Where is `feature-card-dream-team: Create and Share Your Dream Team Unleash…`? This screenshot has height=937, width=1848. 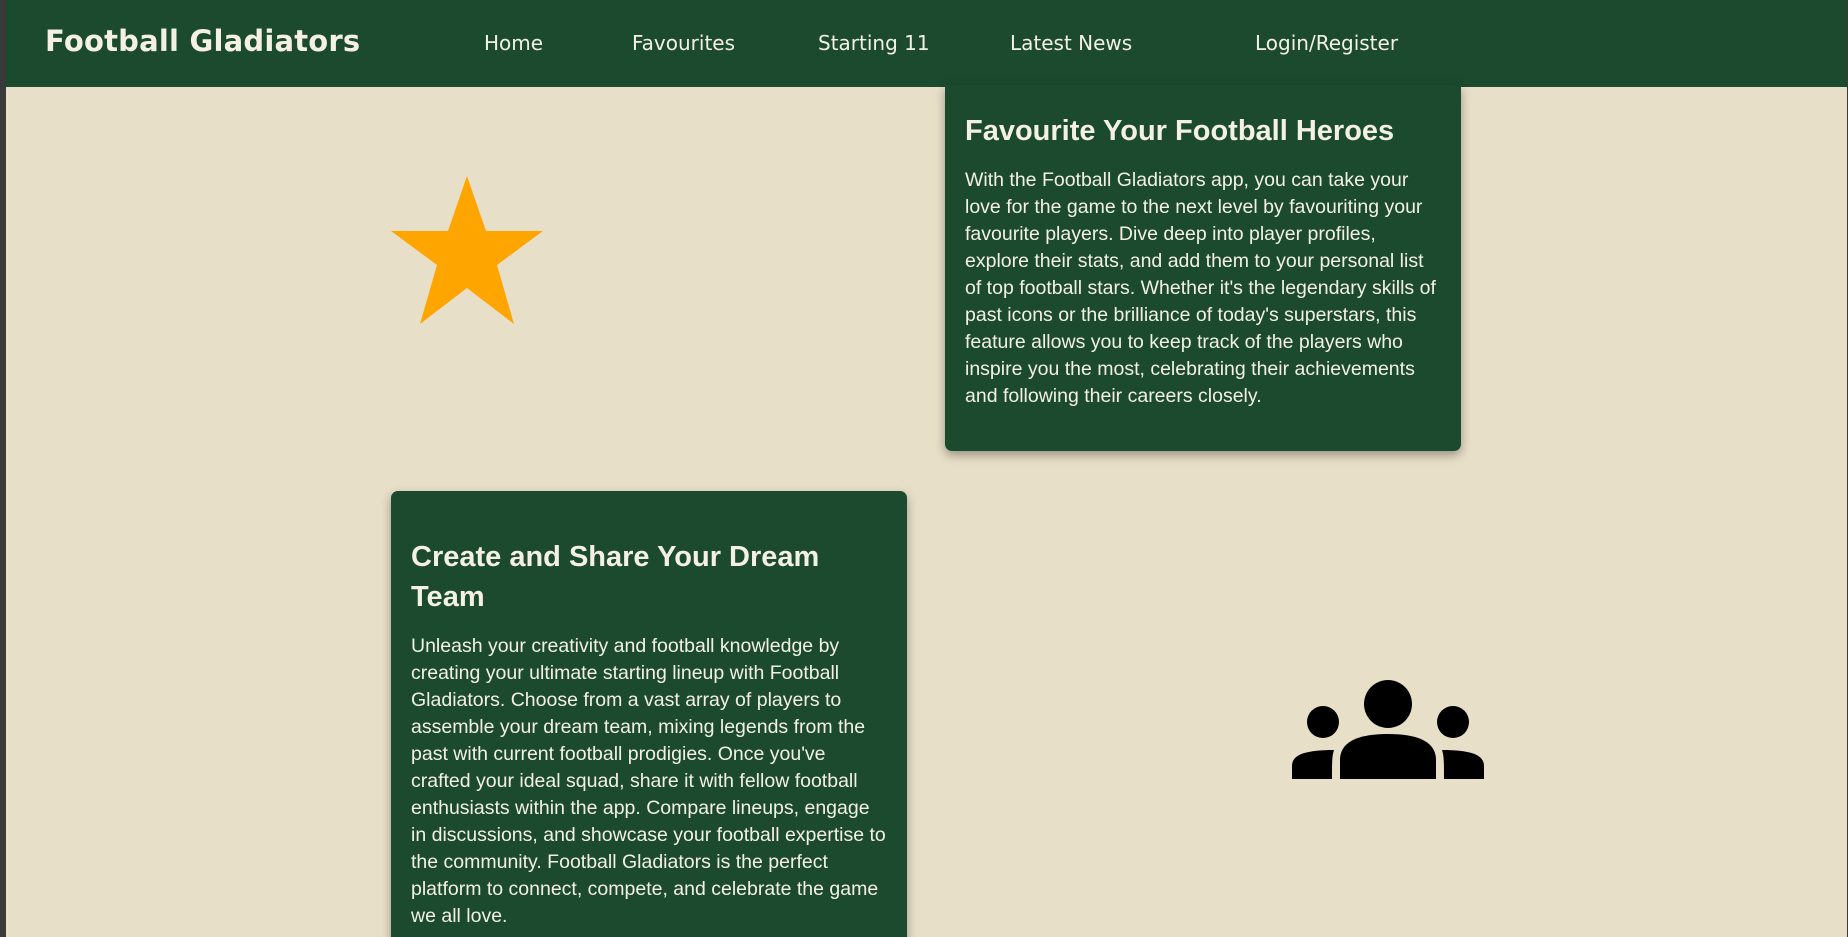
feature-card-dream-team: Create and Share Your Dream Team Unleash… is located at coordinates (649, 714).